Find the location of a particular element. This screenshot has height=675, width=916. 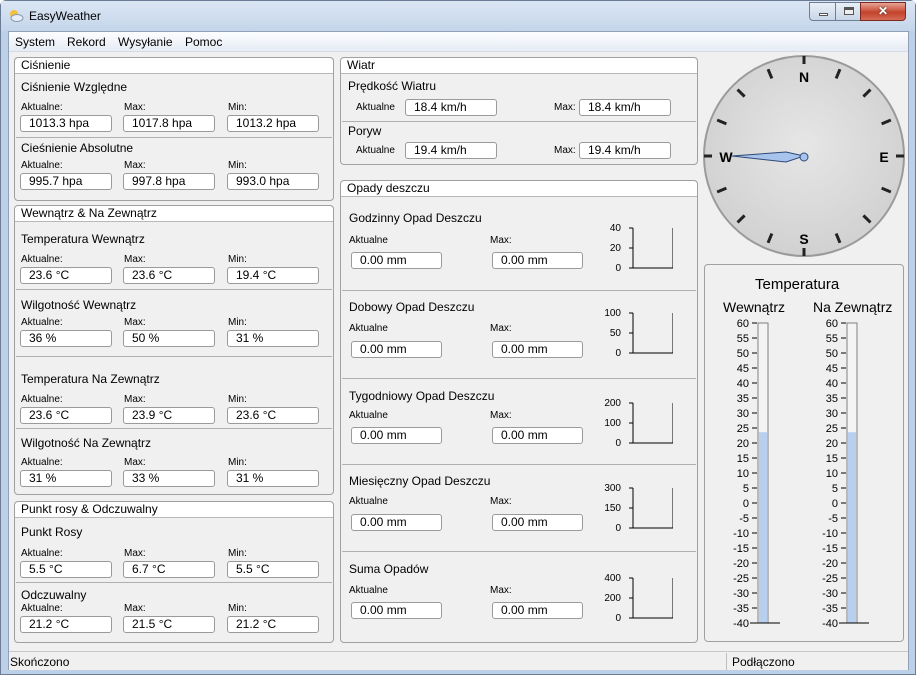

rain-weekly-gauge: 200 100 0 is located at coordinates (633, 423).